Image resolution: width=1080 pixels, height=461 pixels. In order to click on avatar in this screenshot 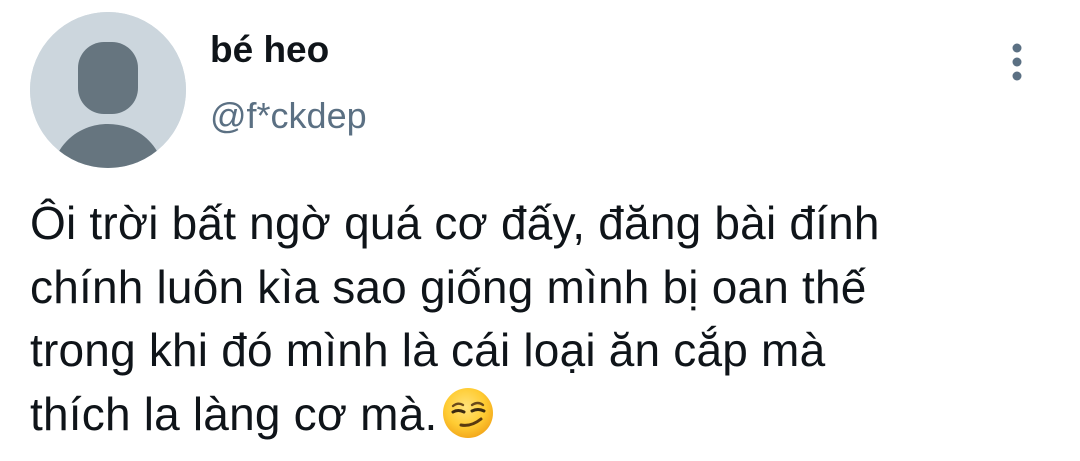, I will do `click(108, 90)`.